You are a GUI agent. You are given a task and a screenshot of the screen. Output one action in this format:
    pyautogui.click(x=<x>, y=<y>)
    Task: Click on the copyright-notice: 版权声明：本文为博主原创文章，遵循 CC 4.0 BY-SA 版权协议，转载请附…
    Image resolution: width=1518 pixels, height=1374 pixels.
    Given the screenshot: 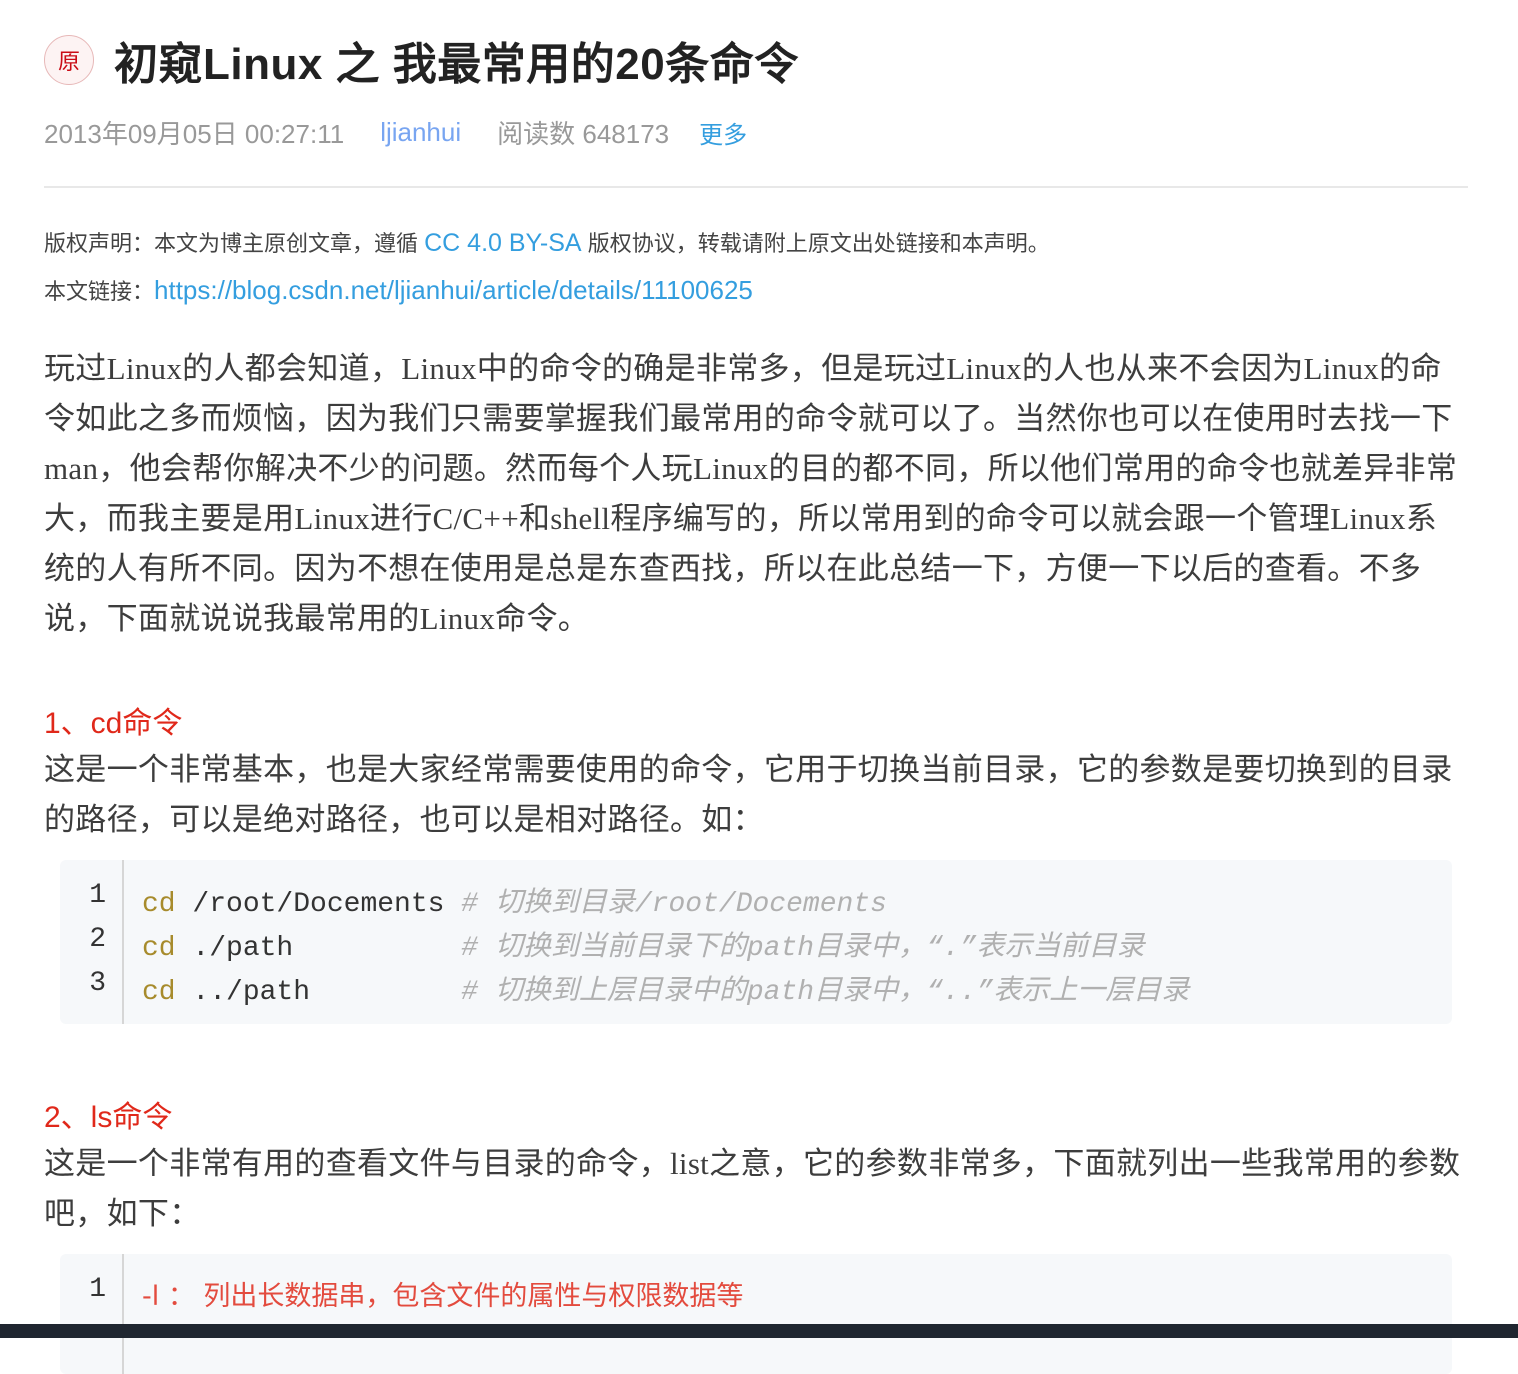 What is the action you would take?
    pyautogui.click(x=547, y=242)
    